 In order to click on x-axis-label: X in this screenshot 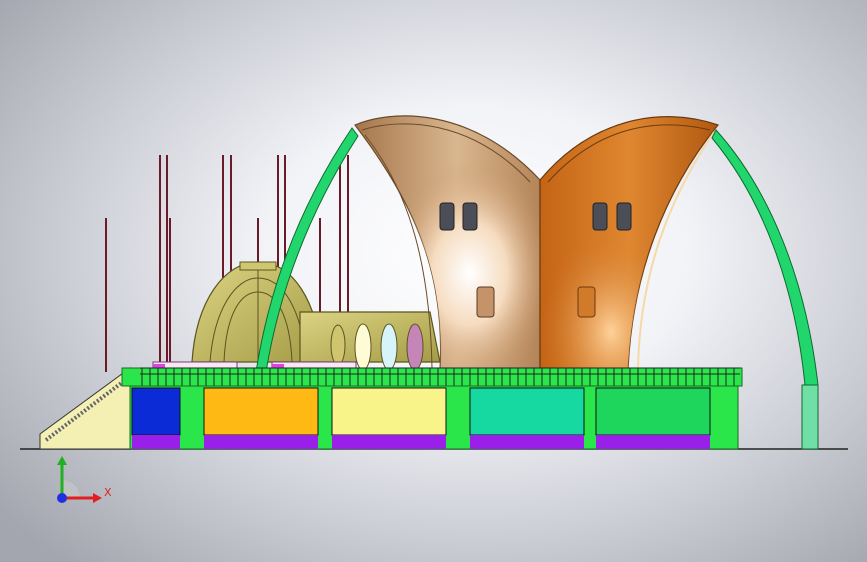, I will do `click(108, 492)`.